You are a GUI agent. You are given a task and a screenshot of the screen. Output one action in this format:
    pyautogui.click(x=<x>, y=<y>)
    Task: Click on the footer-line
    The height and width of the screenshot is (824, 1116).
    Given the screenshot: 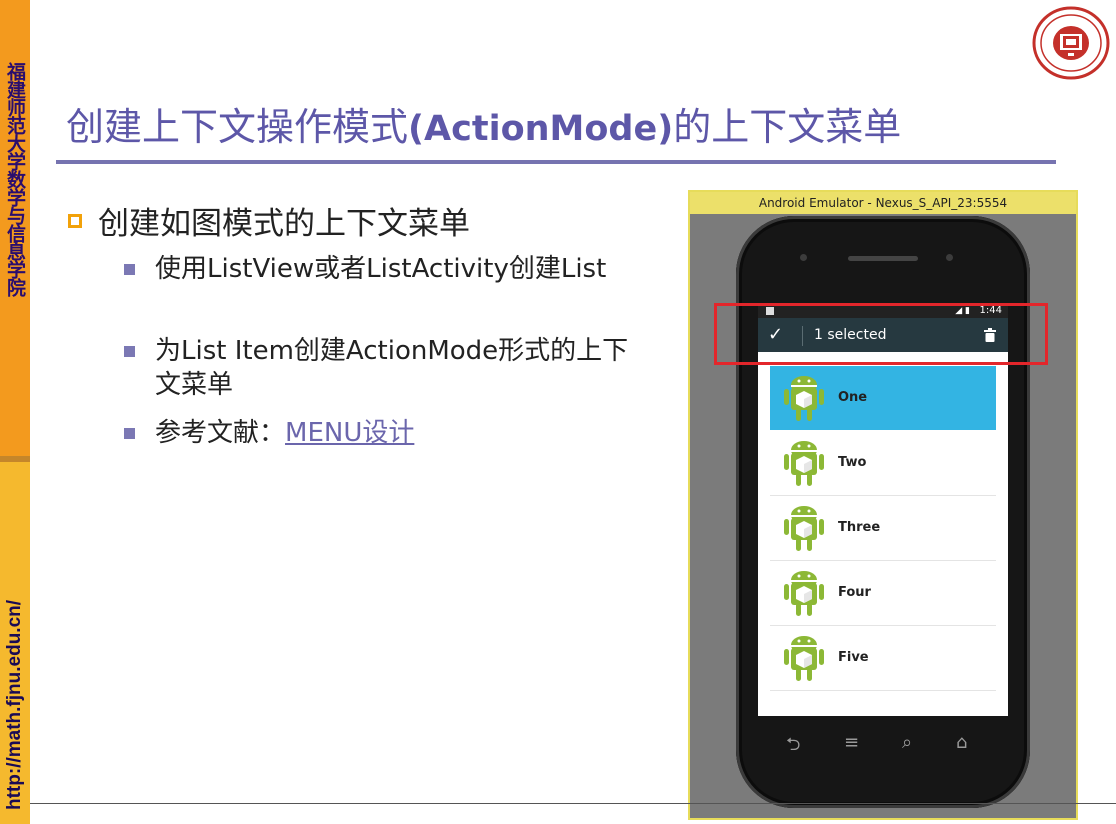 What is the action you would take?
    pyautogui.click(x=573, y=803)
    